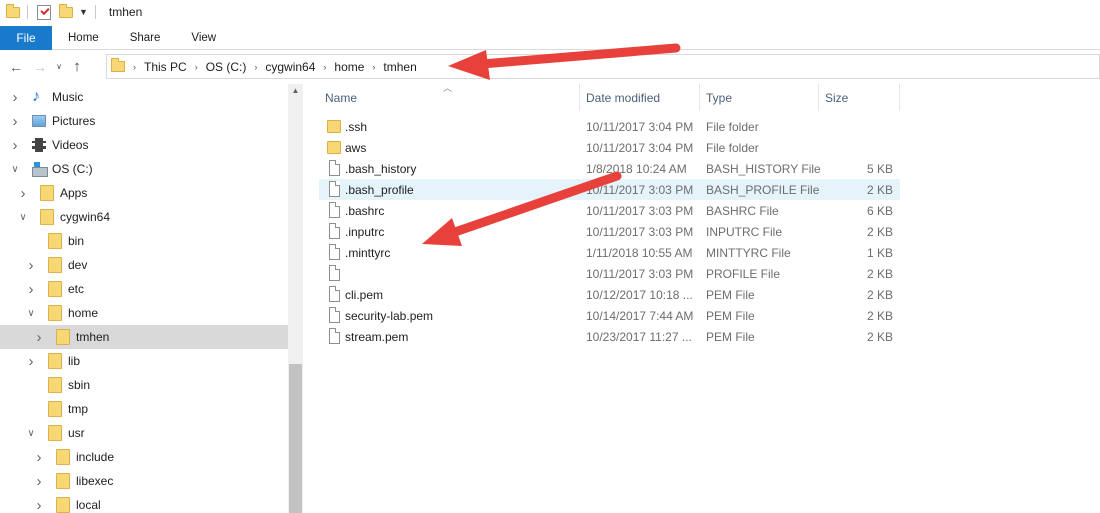 This screenshot has width=1100, height=513. I want to click on sidebar-item: ∨ home, so click(144, 313).